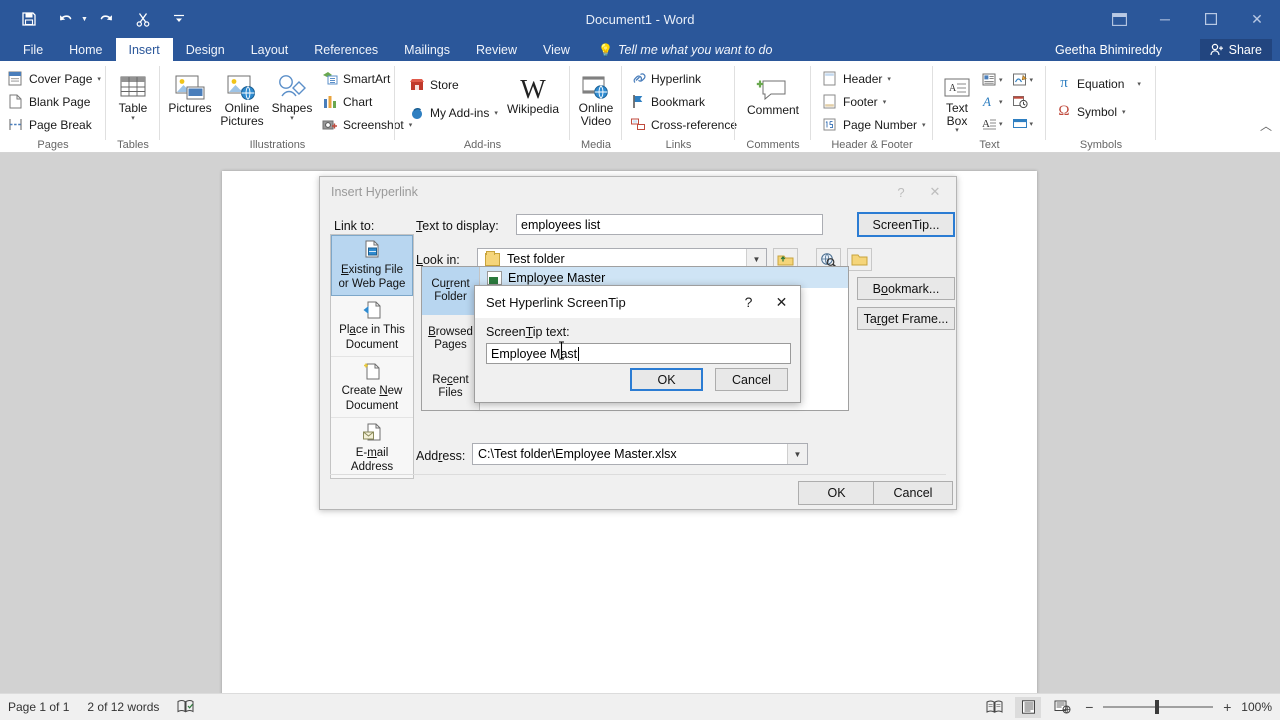 The image size is (1280, 720). Describe the element at coordinates (133, 95) in the screenshot. I see `table-button: Table ▾` at that location.